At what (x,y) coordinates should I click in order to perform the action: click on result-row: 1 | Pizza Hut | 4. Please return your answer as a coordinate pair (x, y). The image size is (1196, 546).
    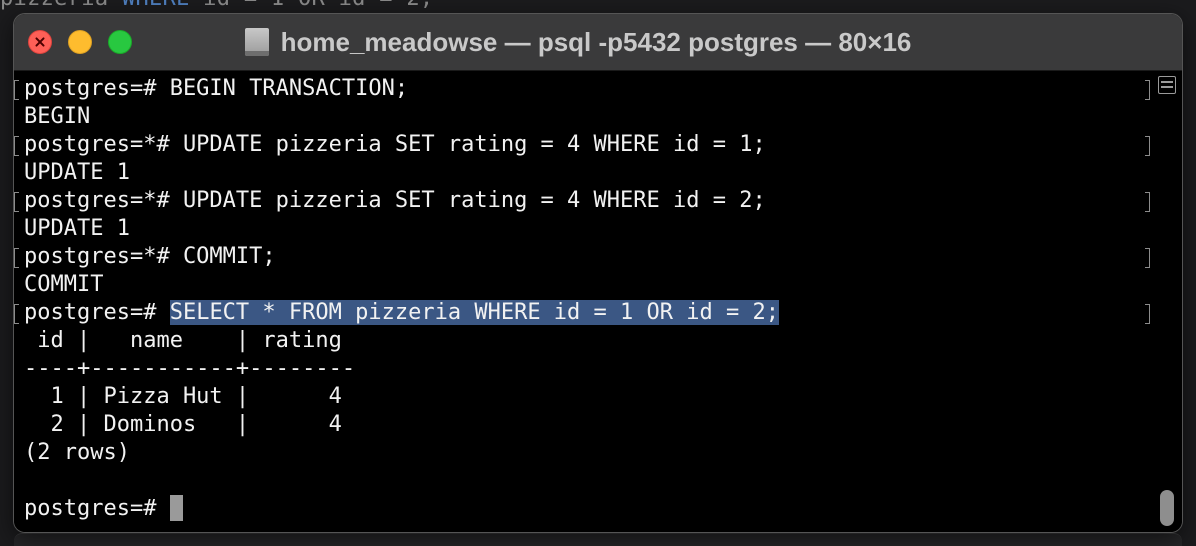
    Looking at the image, I should click on (183, 396).